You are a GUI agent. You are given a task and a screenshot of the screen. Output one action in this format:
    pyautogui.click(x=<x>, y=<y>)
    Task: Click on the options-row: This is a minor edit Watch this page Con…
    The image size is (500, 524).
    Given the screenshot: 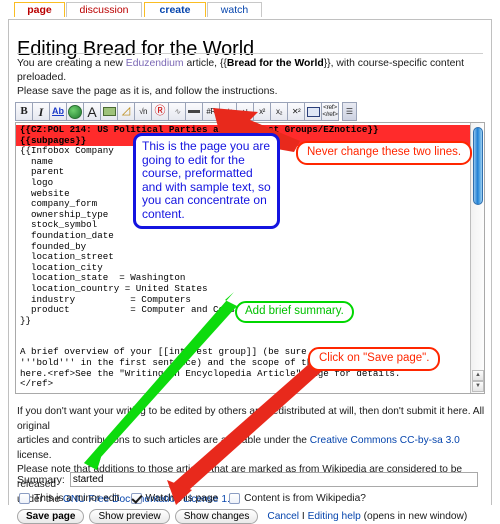 What is the action you would take?
    pyautogui.click(x=198, y=498)
    